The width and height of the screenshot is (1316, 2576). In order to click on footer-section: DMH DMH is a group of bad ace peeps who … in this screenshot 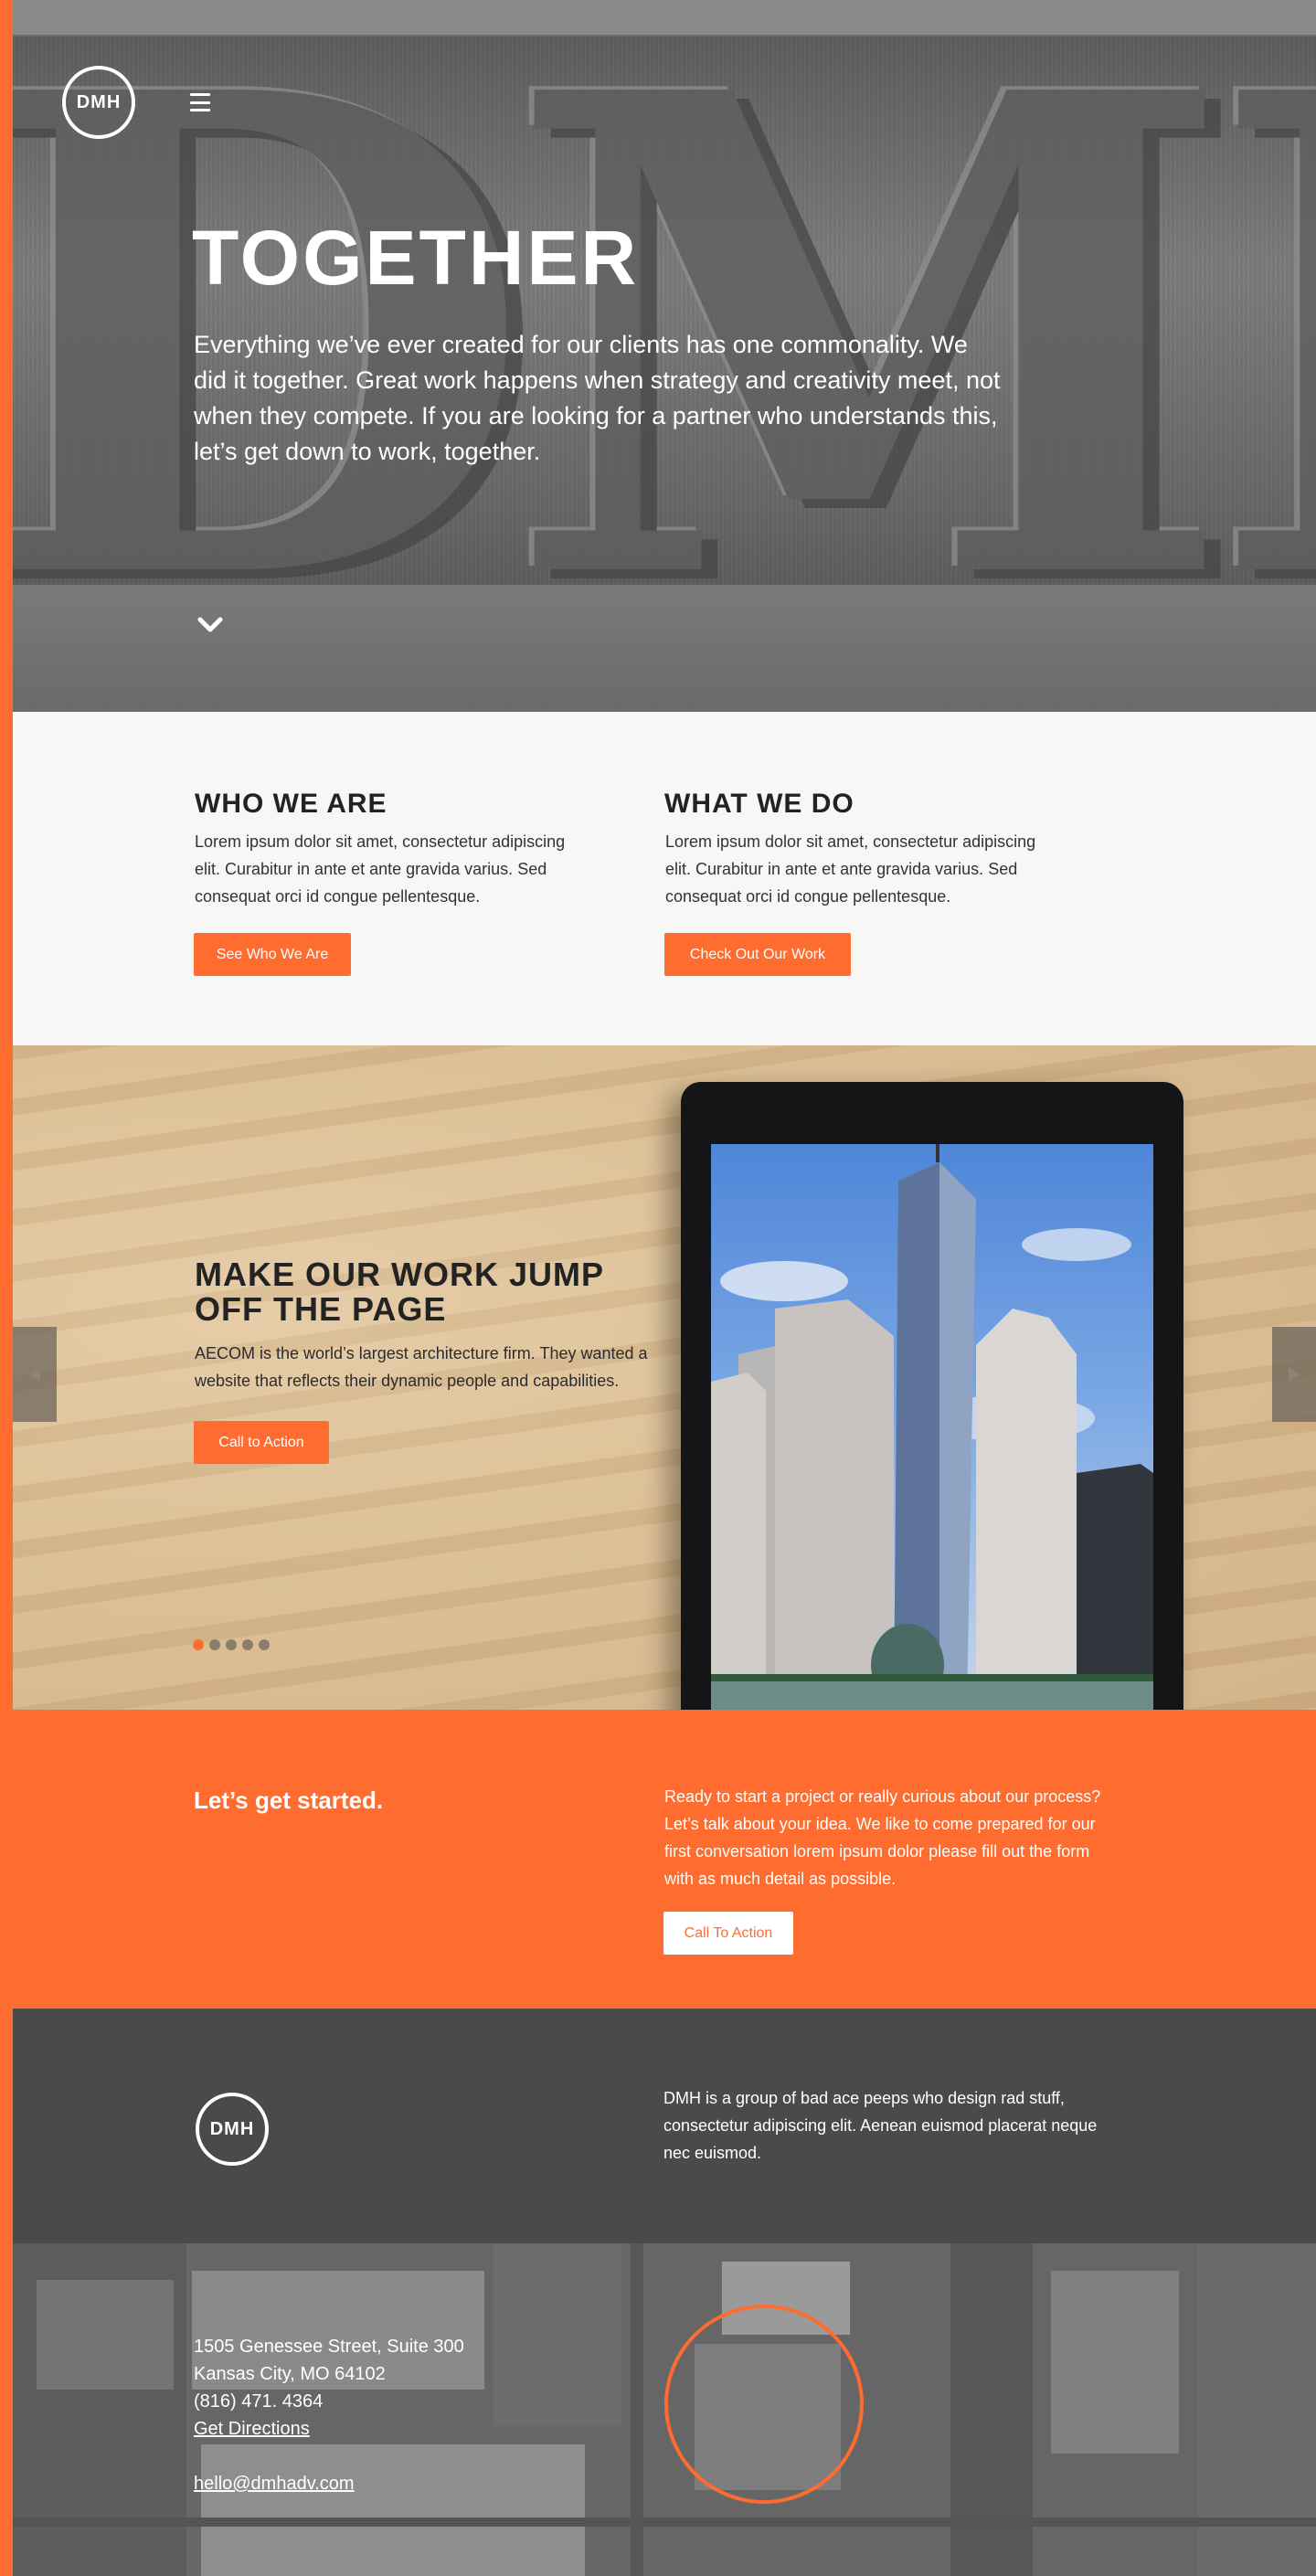, I will do `click(658, 2126)`.